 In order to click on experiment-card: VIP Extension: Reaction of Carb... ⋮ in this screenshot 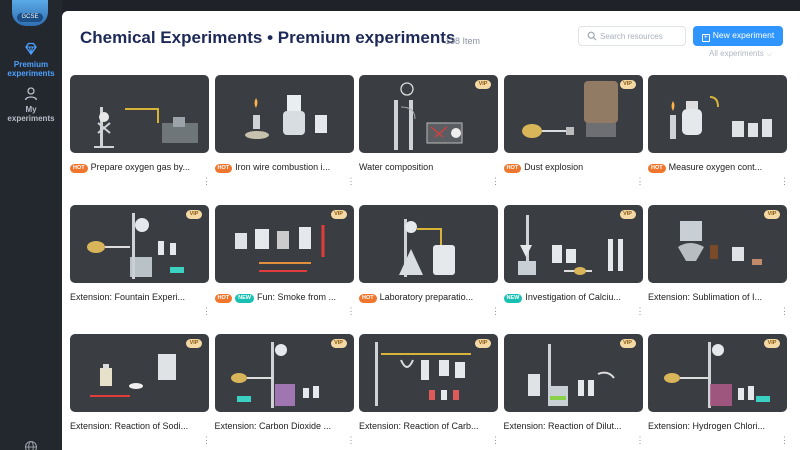, I will do `click(429, 392)`.